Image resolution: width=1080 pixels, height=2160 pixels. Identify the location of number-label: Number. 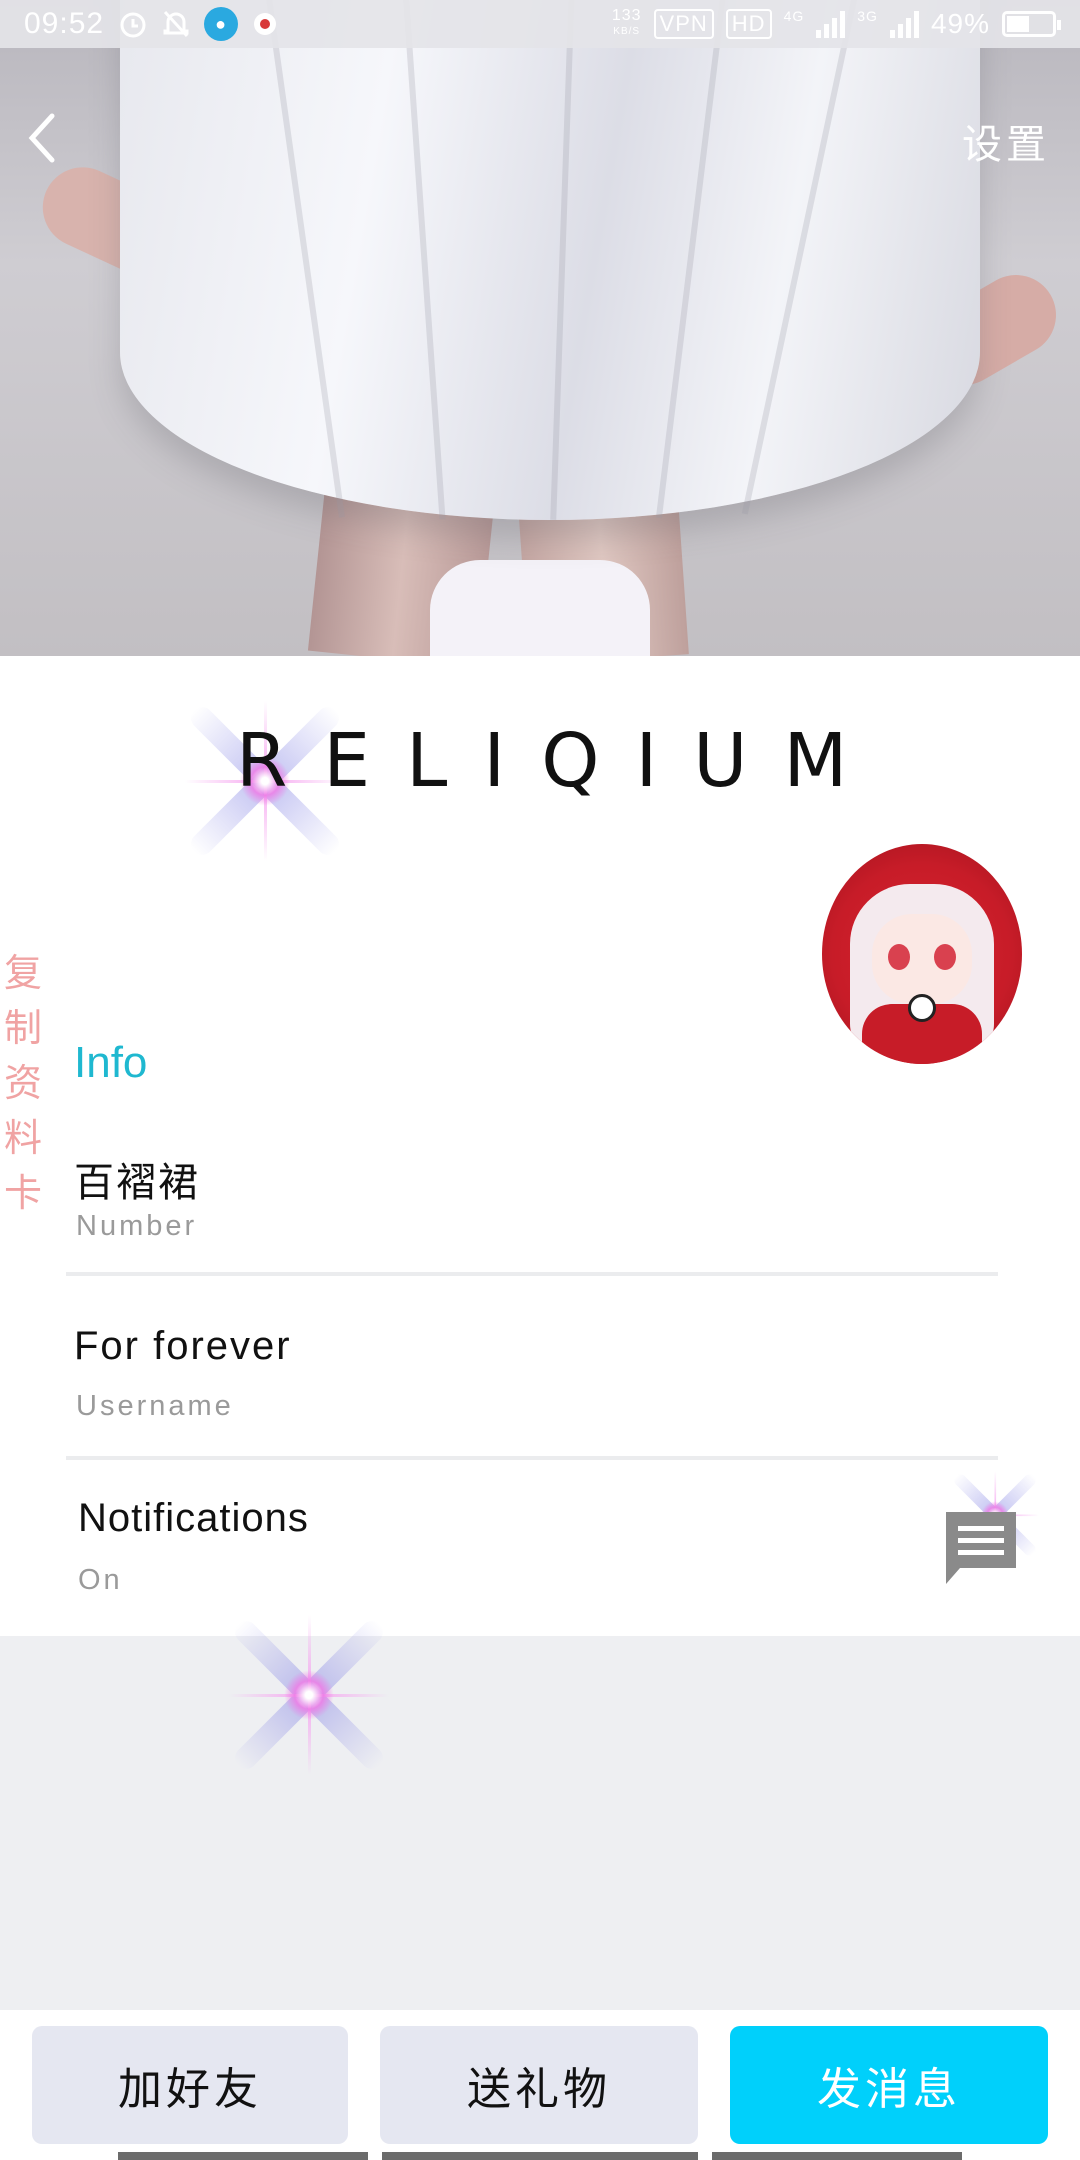
(137, 1226).